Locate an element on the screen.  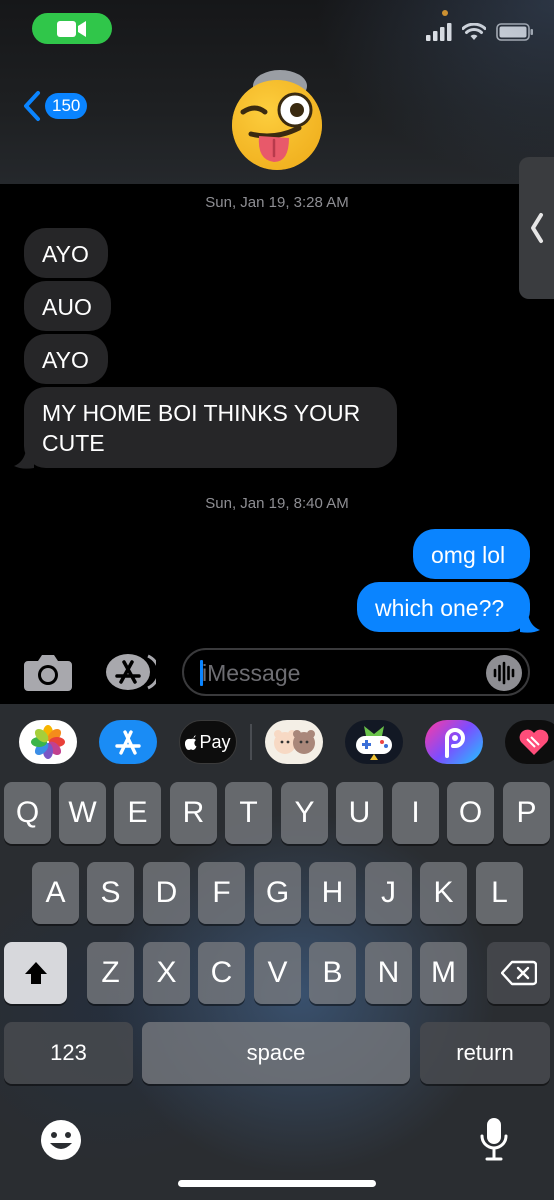
status-icons is located at coordinates (480, 32).